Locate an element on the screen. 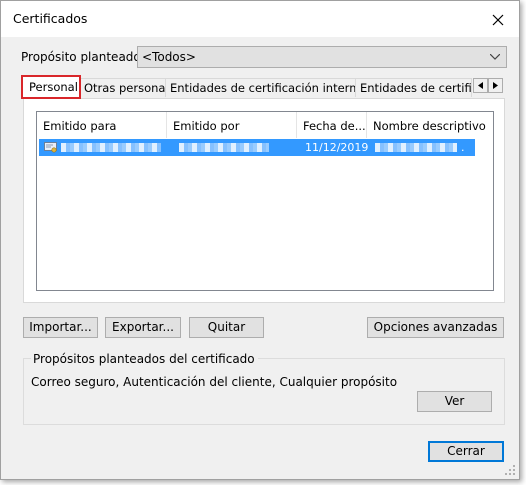 This screenshot has width=526, height=485. redacted-issued-to is located at coordinates (111, 147).